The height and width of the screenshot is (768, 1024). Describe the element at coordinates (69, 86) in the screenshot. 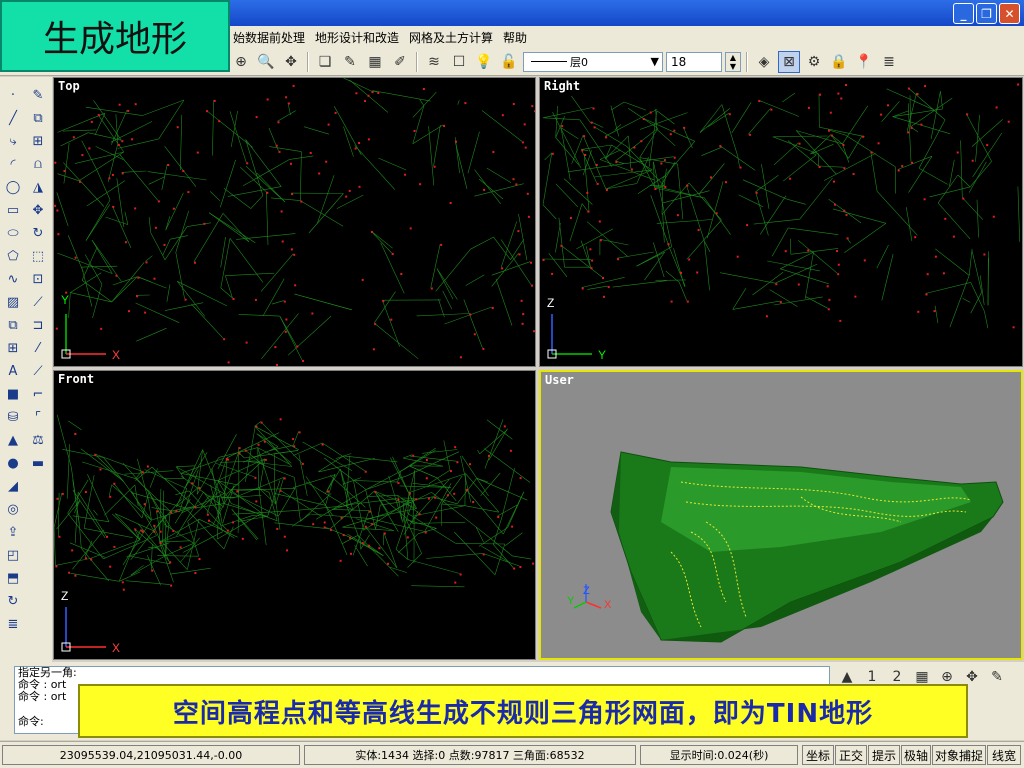

I see `viewport-label-top: Top` at that location.